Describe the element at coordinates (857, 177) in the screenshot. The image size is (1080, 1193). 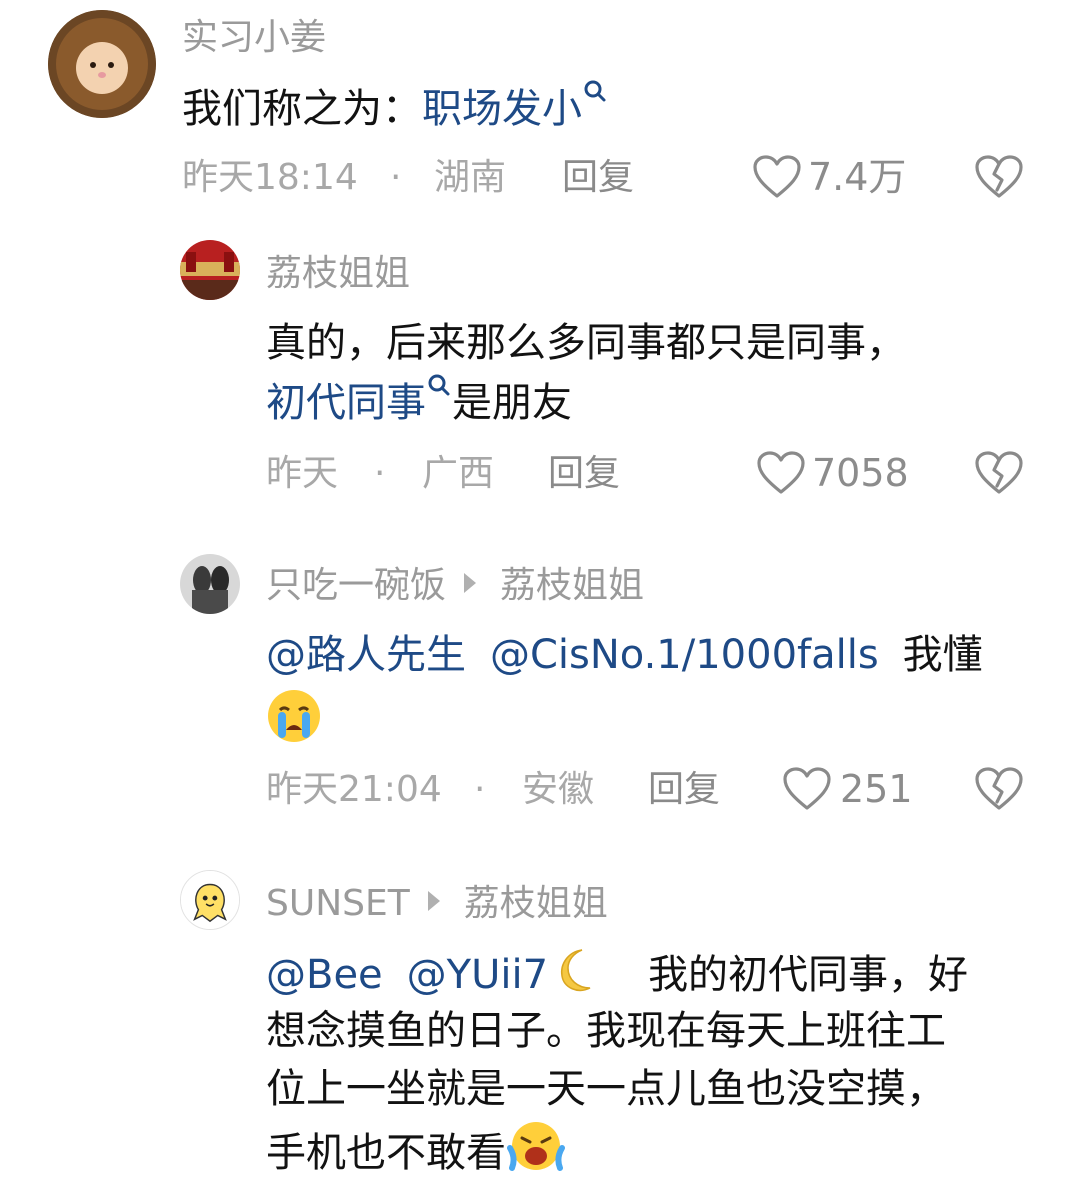
I see `like-count: 7.4万` at that location.